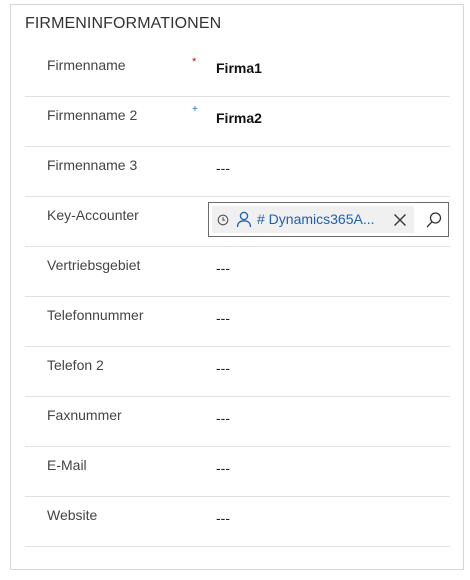 This screenshot has height=580, width=470. I want to click on close-icon, so click(400, 222).